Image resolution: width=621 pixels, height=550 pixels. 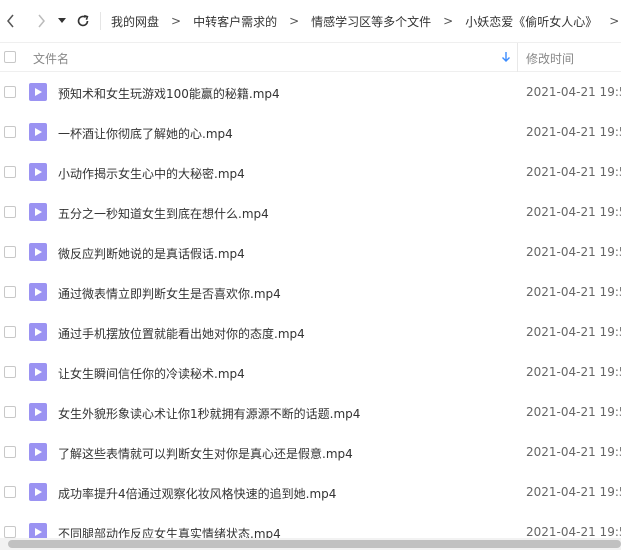 I want to click on refresh-icon, so click(x=83, y=20).